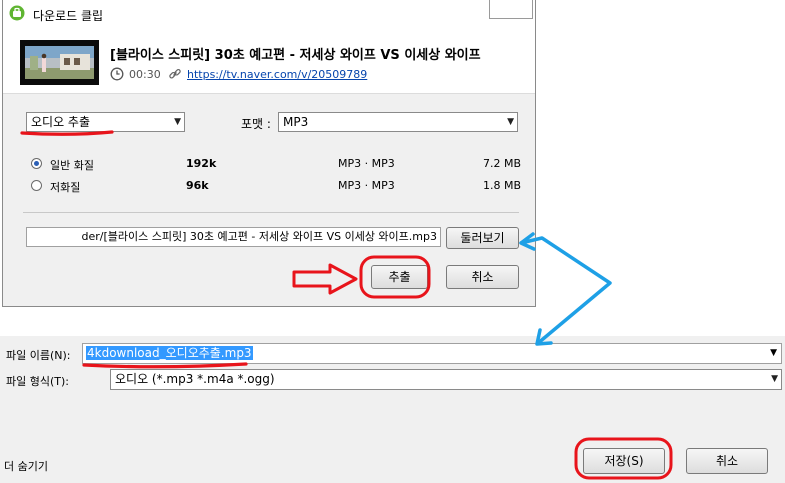 The image size is (785, 483). What do you see at coordinates (36, 163) in the screenshot?
I see `radio-button-selected` at bounding box center [36, 163].